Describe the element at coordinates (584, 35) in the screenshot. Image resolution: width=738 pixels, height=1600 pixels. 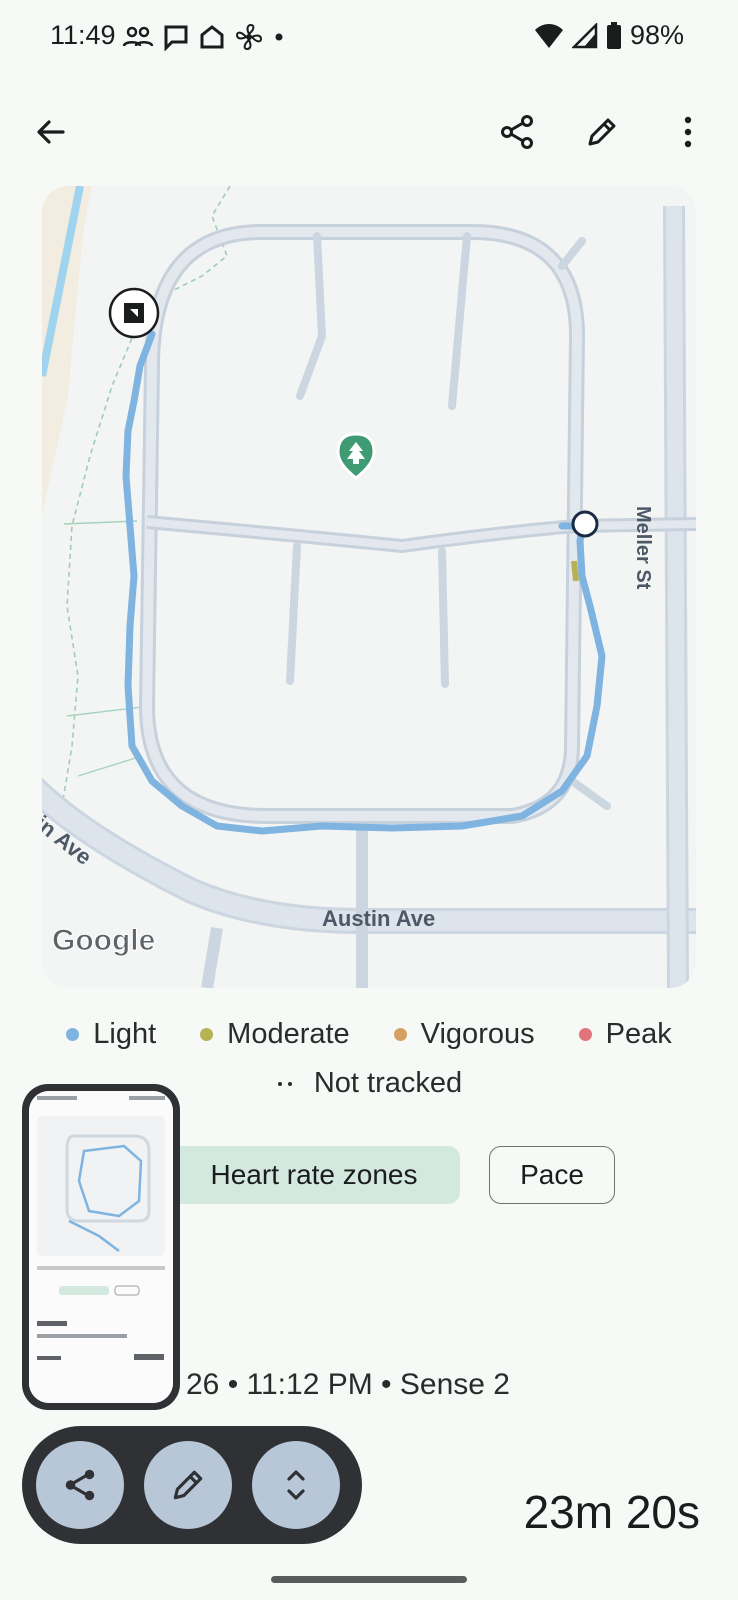
I see `signal-icon` at that location.